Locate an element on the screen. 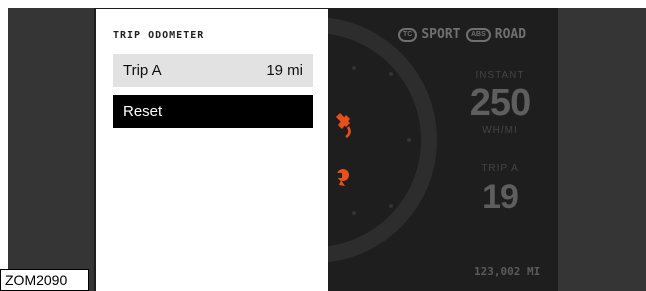 The image size is (646, 291). drive-mode-label: SPORT is located at coordinates (441, 34).